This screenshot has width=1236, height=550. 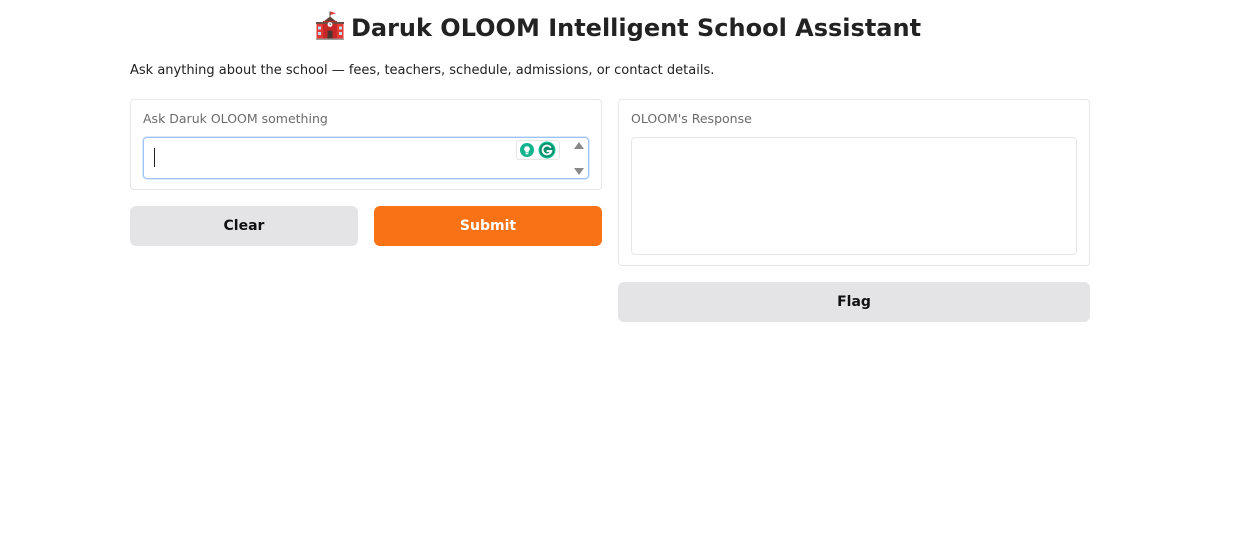 What do you see at coordinates (579, 145) in the screenshot?
I see `scroll-up-arrow-icon` at bounding box center [579, 145].